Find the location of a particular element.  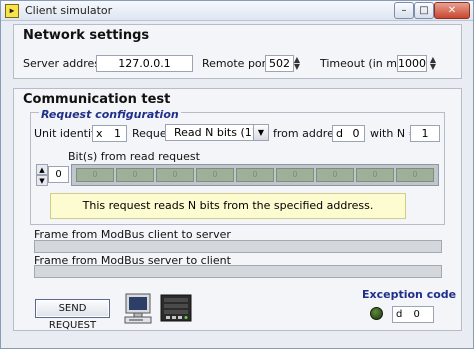

timeout-spinner: ▲ ▼ is located at coordinates (433, 63).